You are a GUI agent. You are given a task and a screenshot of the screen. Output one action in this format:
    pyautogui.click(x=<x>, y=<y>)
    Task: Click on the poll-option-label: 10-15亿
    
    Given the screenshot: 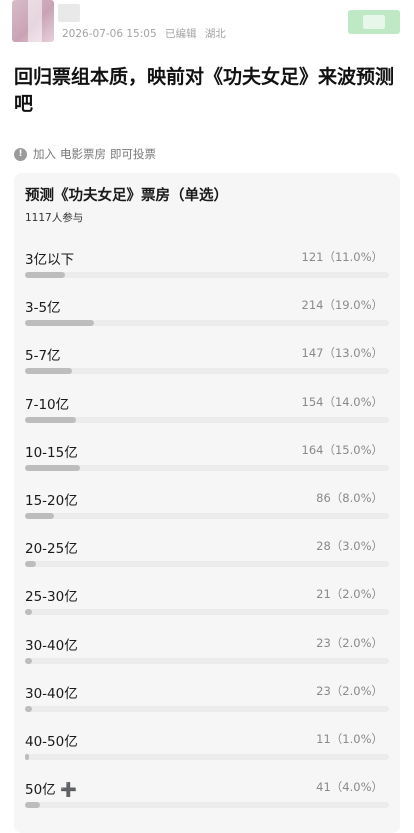 What is the action you would take?
    pyautogui.click(x=51, y=452)
    